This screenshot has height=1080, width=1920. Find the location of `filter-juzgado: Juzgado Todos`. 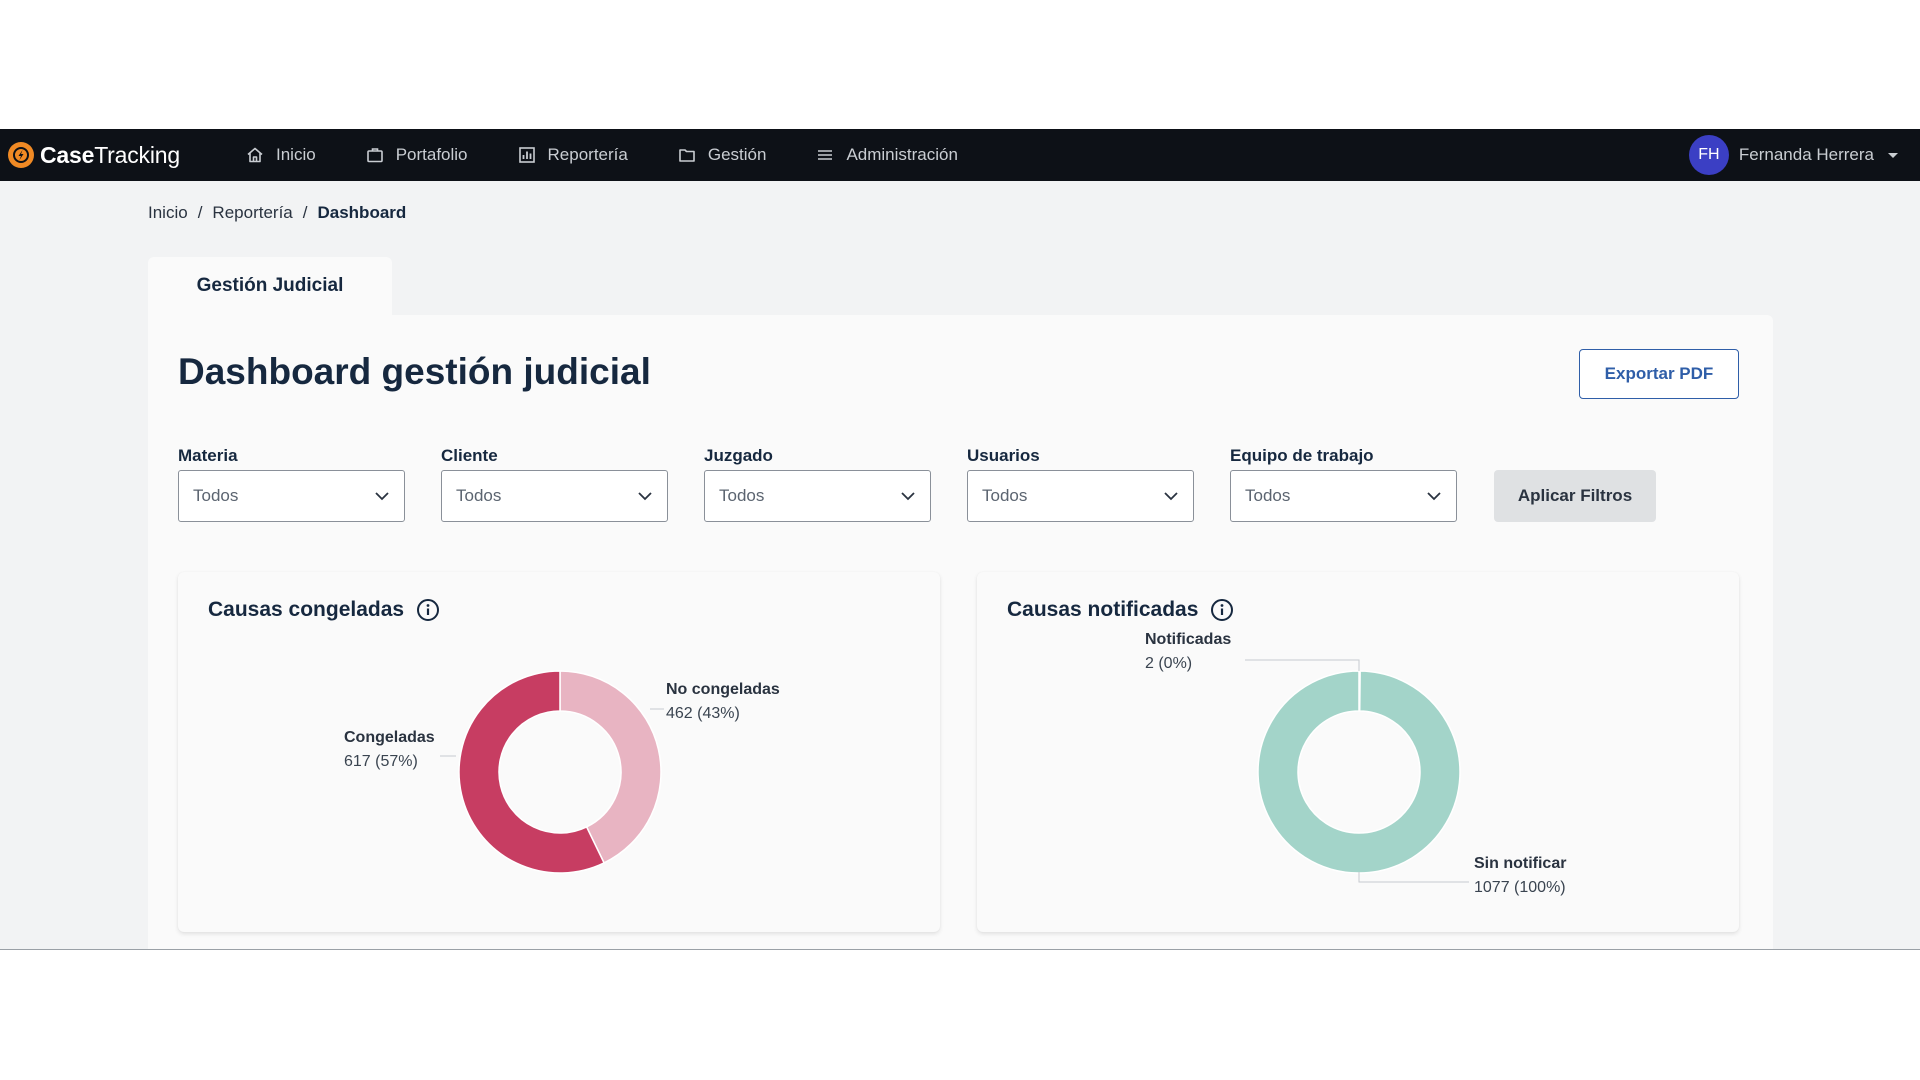

filter-juzgado: Juzgado Todos is located at coordinates (817, 484).